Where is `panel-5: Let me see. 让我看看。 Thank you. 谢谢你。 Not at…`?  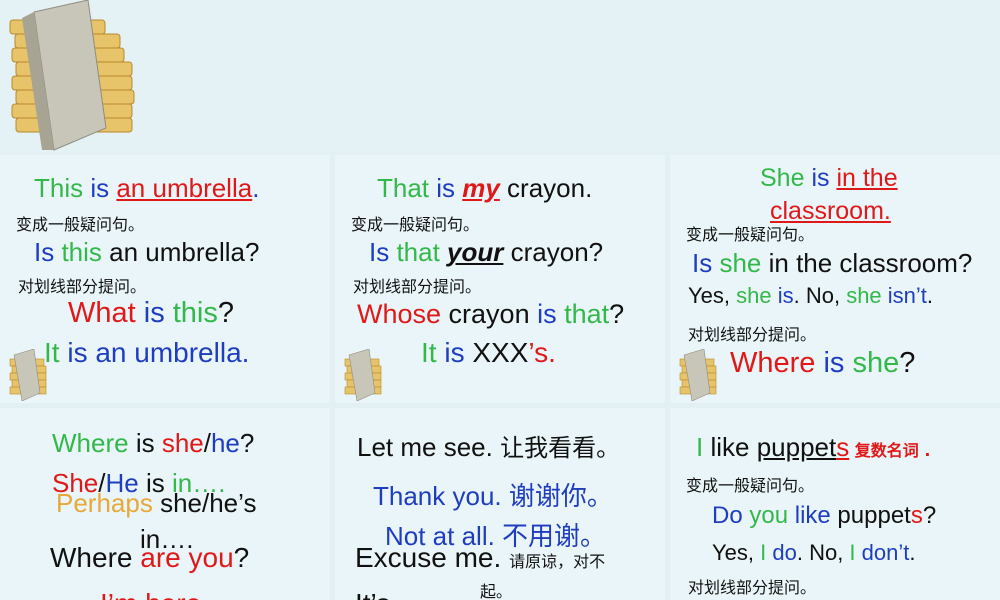
panel-5: Let me see. 让我看看。 Thank you. 谢谢你。 Not at… is located at coordinates (500, 504).